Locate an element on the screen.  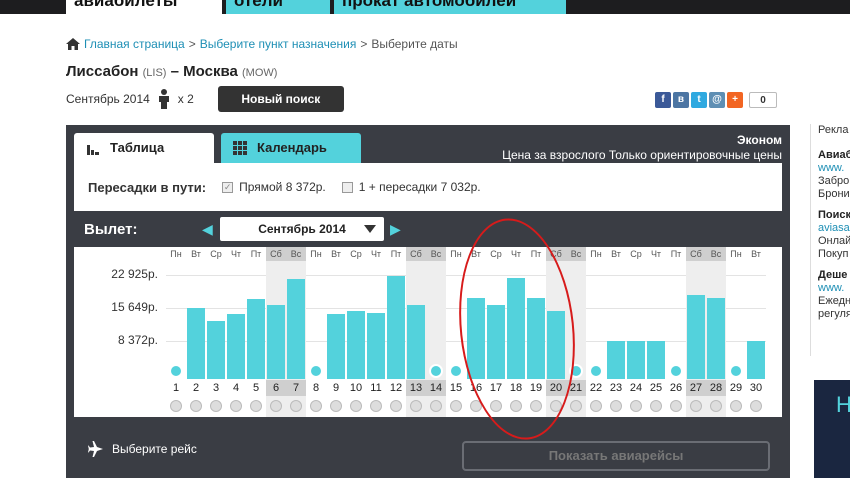
vk-icon: в is located at coordinates (681, 100).